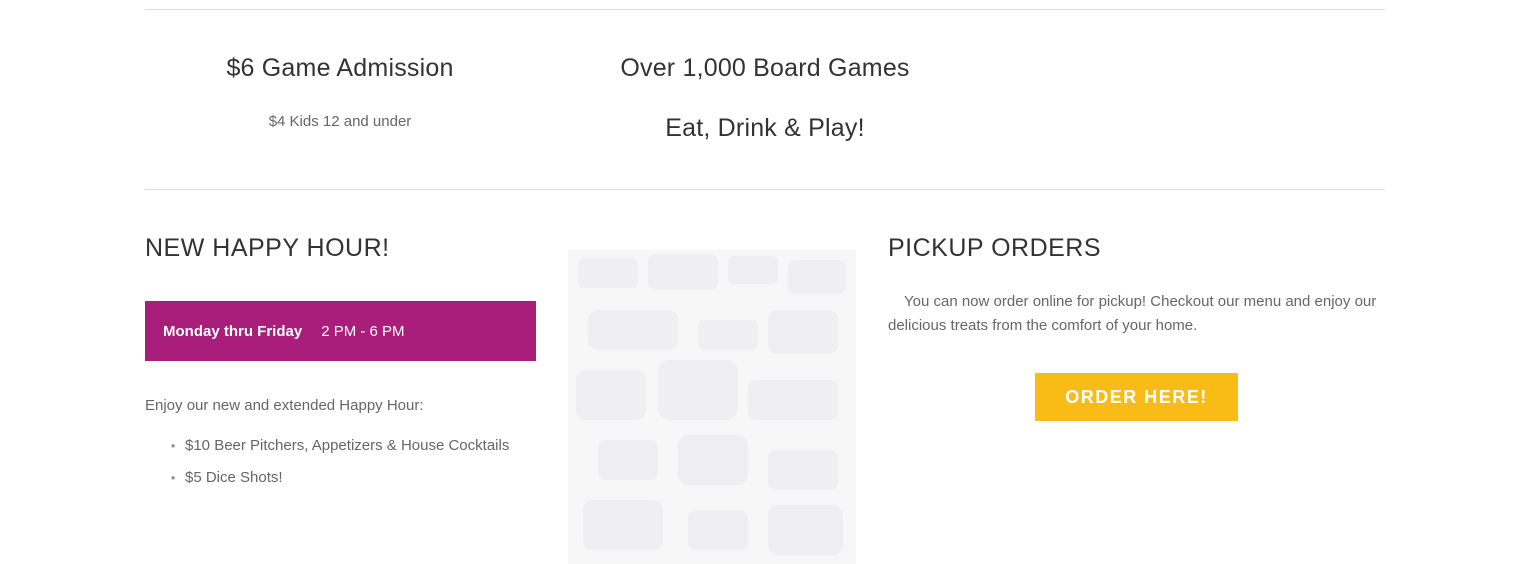 This screenshot has width=1530, height=564. I want to click on list-item-text: $5 Dice Shots!, so click(234, 477).